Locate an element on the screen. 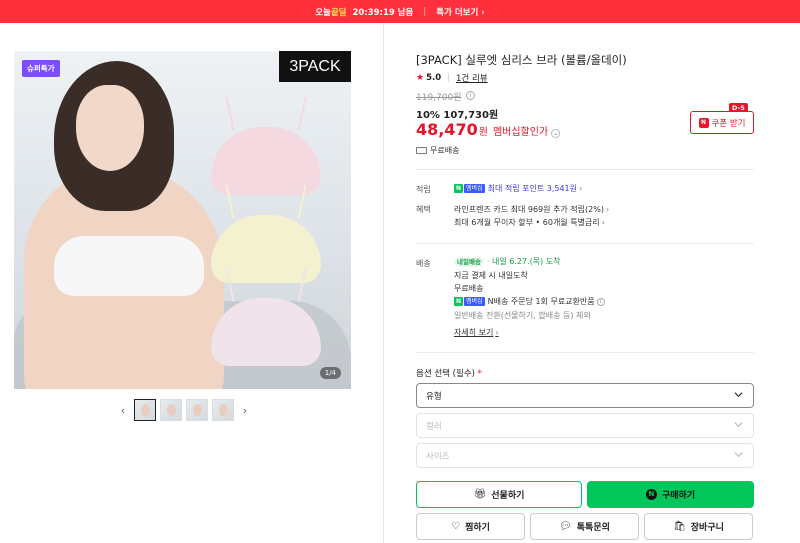 The width and height of the screenshot is (800, 543). sale-price: 48,470 is located at coordinates (447, 129).